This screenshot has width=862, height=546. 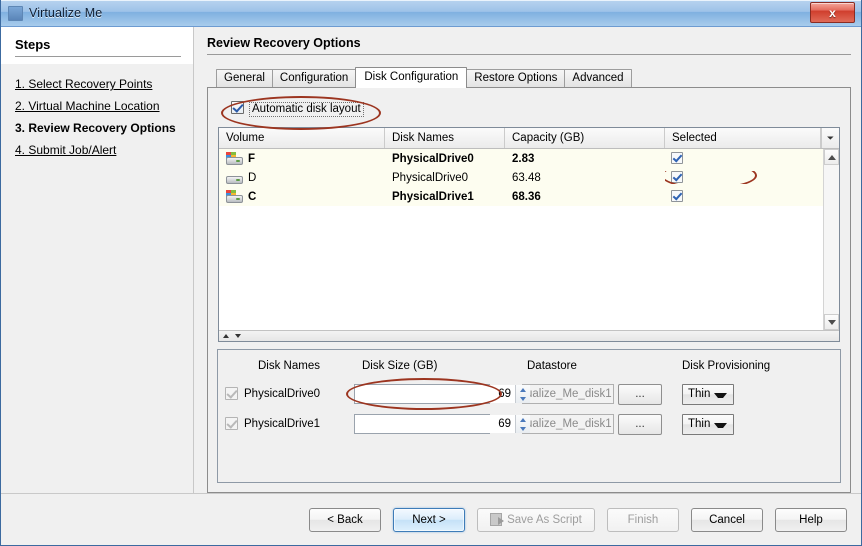 What do you see at coordinates (552, 366) in the screenshot?
I see `header-datastore: Datastore` at bounding box center [552, 366].